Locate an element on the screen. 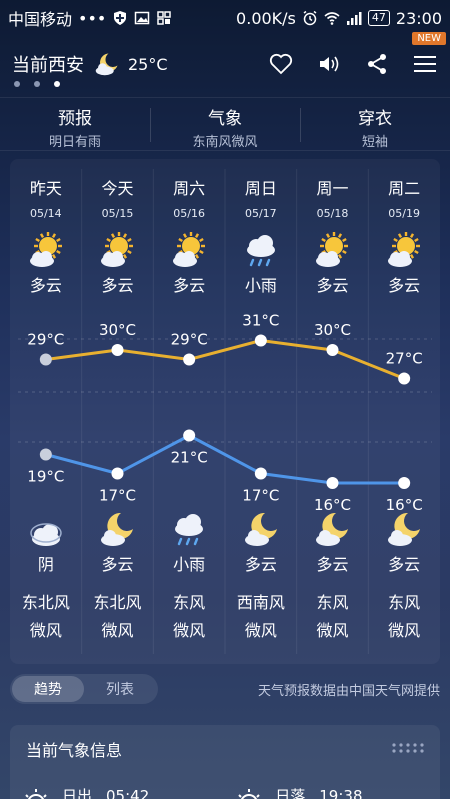 The width and height of the screenshot is (450, 799). current-temperature: 25°C is located at coordinates (148, 64).